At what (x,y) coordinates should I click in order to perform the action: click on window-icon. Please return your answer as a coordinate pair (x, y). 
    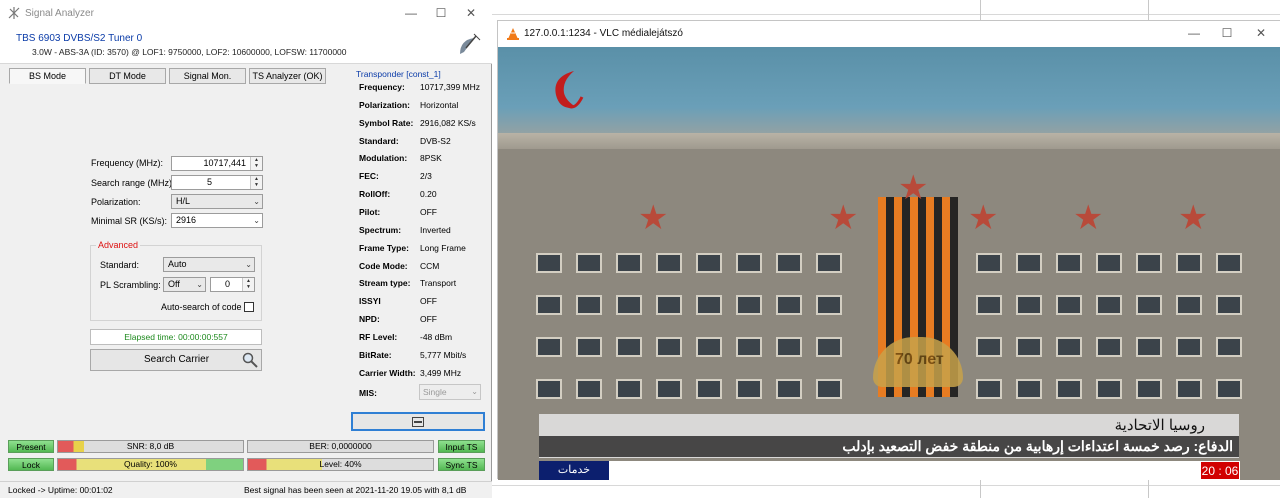
    Looking at the image, I should click on (418, 422).